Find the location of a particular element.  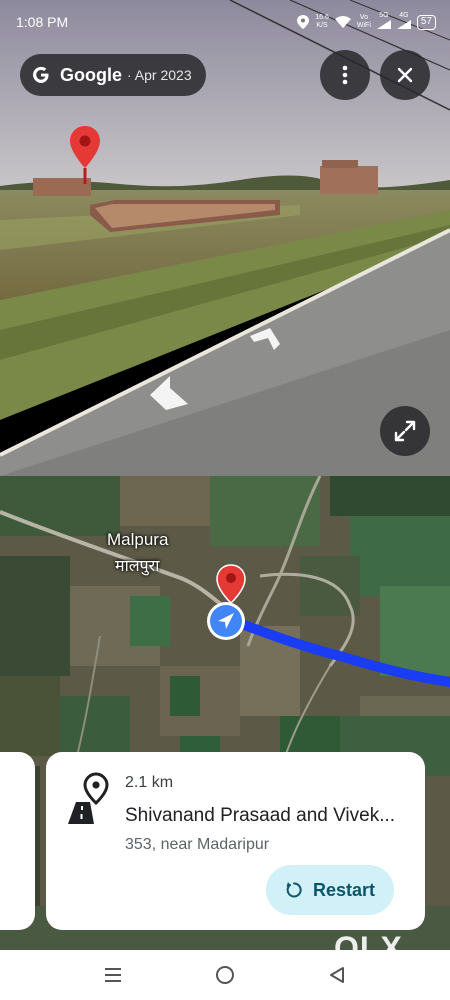

status-bar: 1:08 PM 16.6 K/S Vo WiFi 5G 4G 57 is located at coordinates (225, 22).